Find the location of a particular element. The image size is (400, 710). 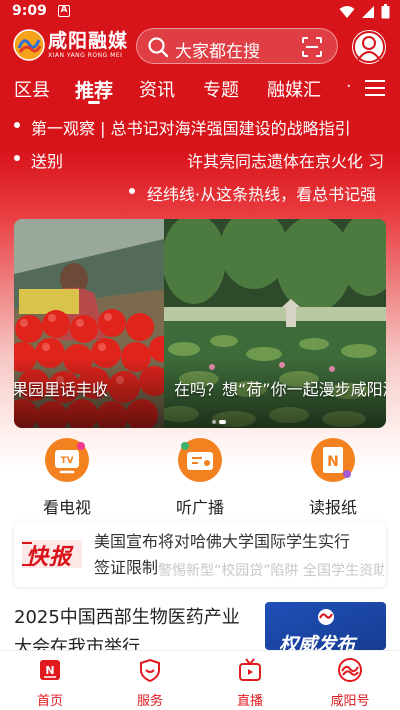

battery-icon is located at coordinates (385, 11).